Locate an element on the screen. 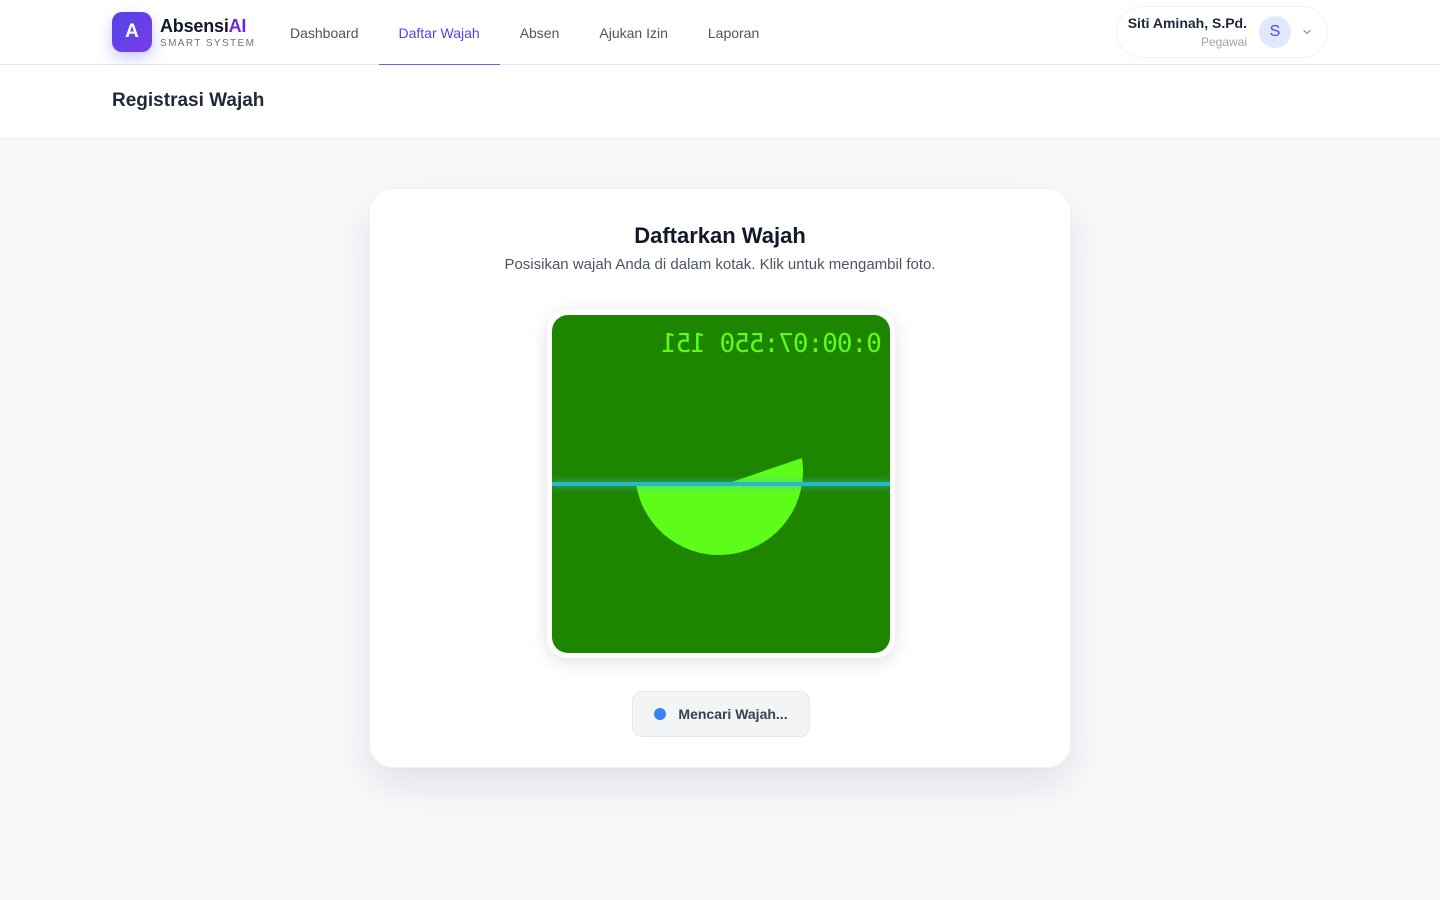 The image size is (1440, 900). user-role: Pegawai is located at coordinates (1223, 42).